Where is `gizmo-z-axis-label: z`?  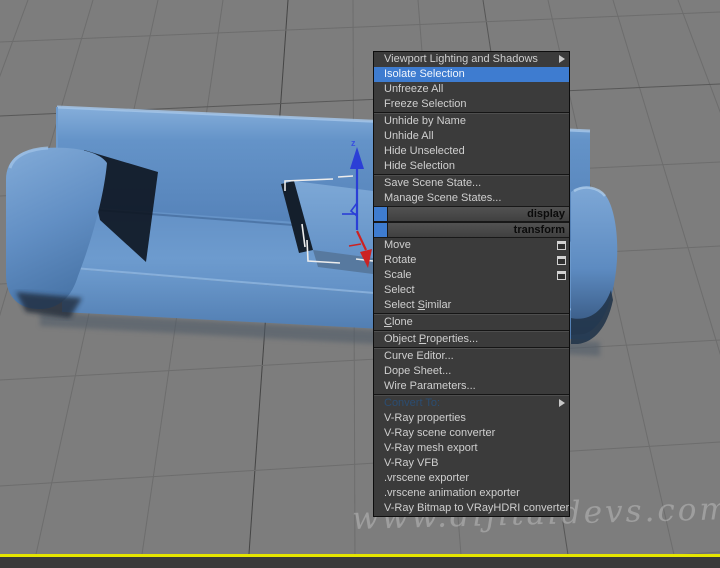 gizmo-z-axis-label: z is located at coordinates (353, 143).